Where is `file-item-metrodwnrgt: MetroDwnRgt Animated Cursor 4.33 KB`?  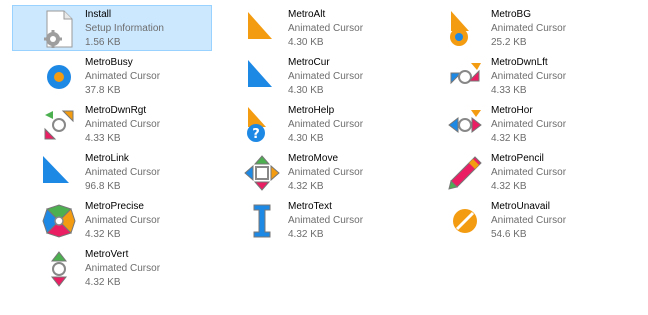
file-item-metrodwnrgt: MetroDwnRgt Animated Cursor 4.33 KB is located at coordinates (112, 124).